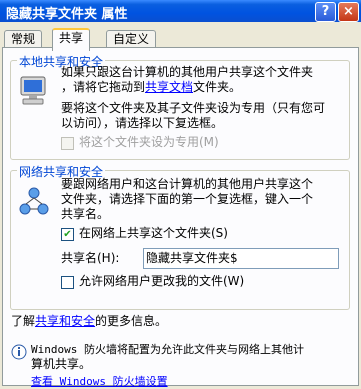 Image resolution: width=361 pixels, height=389 pixels. I want to click on firewall-line1: Windows 防火墙将配置为允许此文件夹与网络上其他计, so click(167, 349).